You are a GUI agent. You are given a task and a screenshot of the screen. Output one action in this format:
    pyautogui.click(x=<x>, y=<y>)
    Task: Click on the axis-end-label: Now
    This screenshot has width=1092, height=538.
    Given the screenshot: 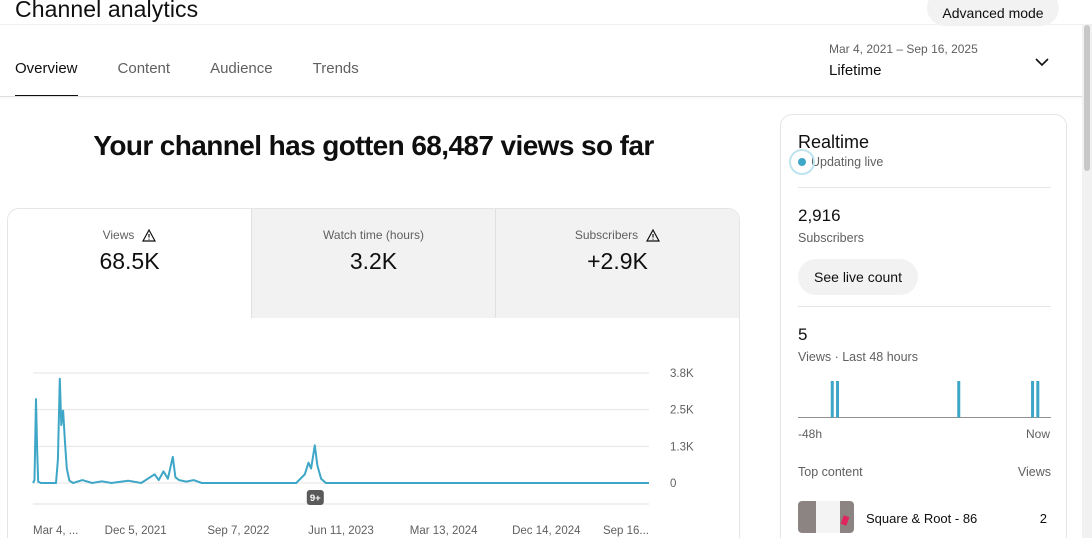 What is the action you would take?
    pyautogui.click(x=1037, y=434)
    